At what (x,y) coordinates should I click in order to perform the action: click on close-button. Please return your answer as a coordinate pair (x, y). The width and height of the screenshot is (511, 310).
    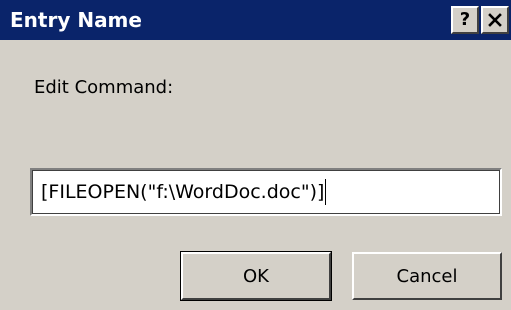
    Looking at the image, I should click on (495, 20).